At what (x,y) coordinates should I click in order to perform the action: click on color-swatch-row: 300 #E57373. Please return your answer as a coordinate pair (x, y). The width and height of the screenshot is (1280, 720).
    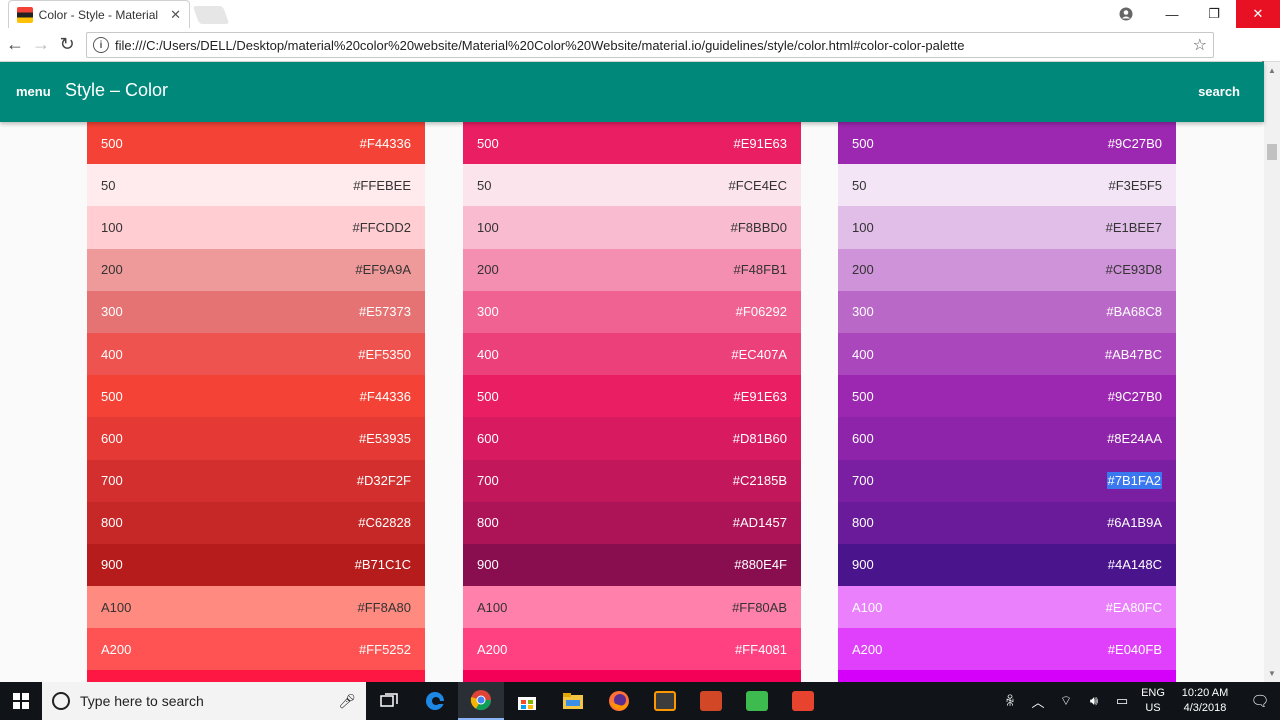
    Looking at the image, I should click on (256, 311).